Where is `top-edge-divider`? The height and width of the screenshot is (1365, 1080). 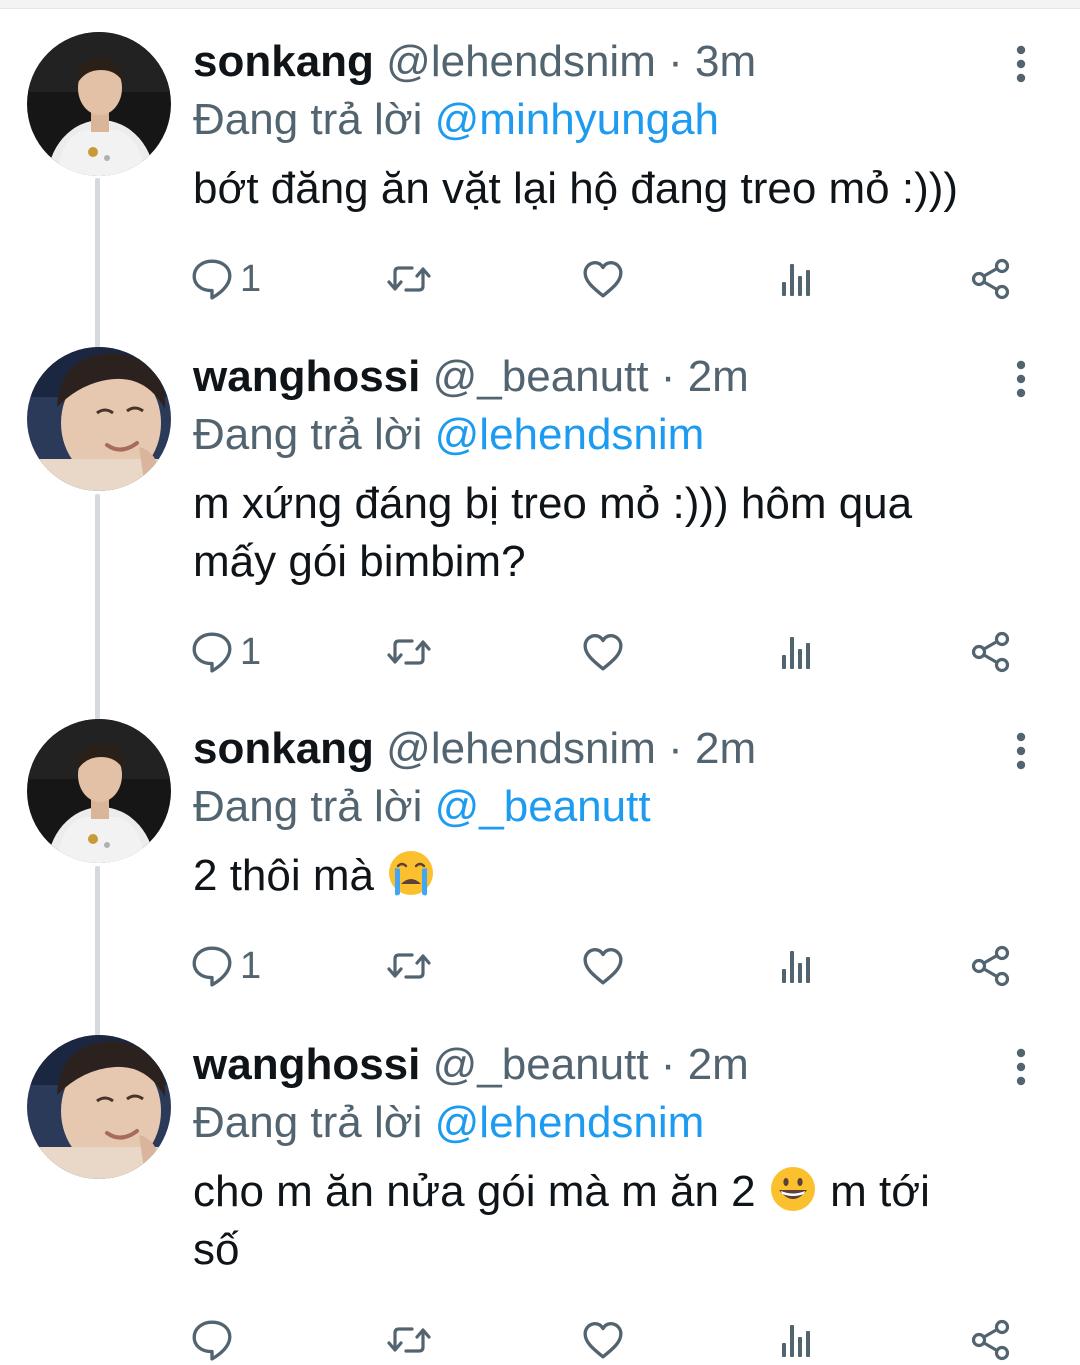
top-edge-divider is located at coordinates (540, 4).